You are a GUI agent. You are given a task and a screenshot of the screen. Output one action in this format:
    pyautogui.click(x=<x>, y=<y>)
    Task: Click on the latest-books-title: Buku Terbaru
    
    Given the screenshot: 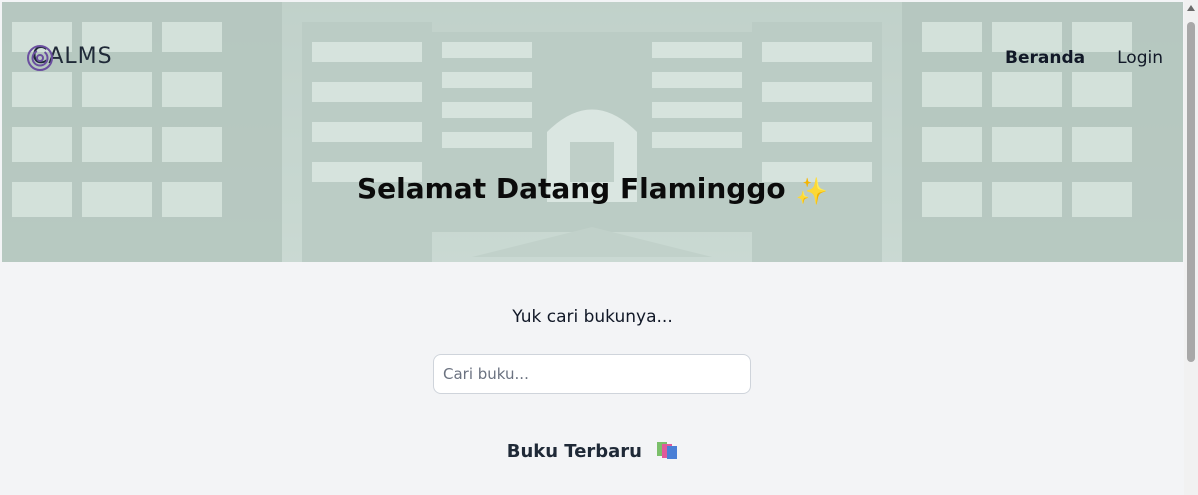 What is the action you would take?
    pyautogui.click(x=574, y=451)
    